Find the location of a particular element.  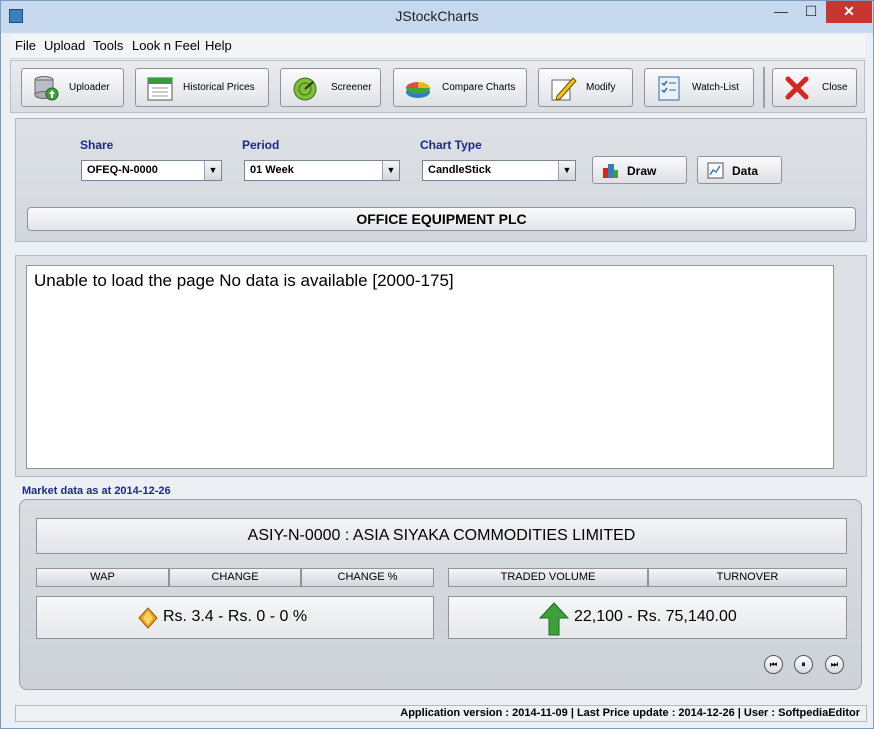

watch-list-button: Watch-List is located at coordinates (699, 87).